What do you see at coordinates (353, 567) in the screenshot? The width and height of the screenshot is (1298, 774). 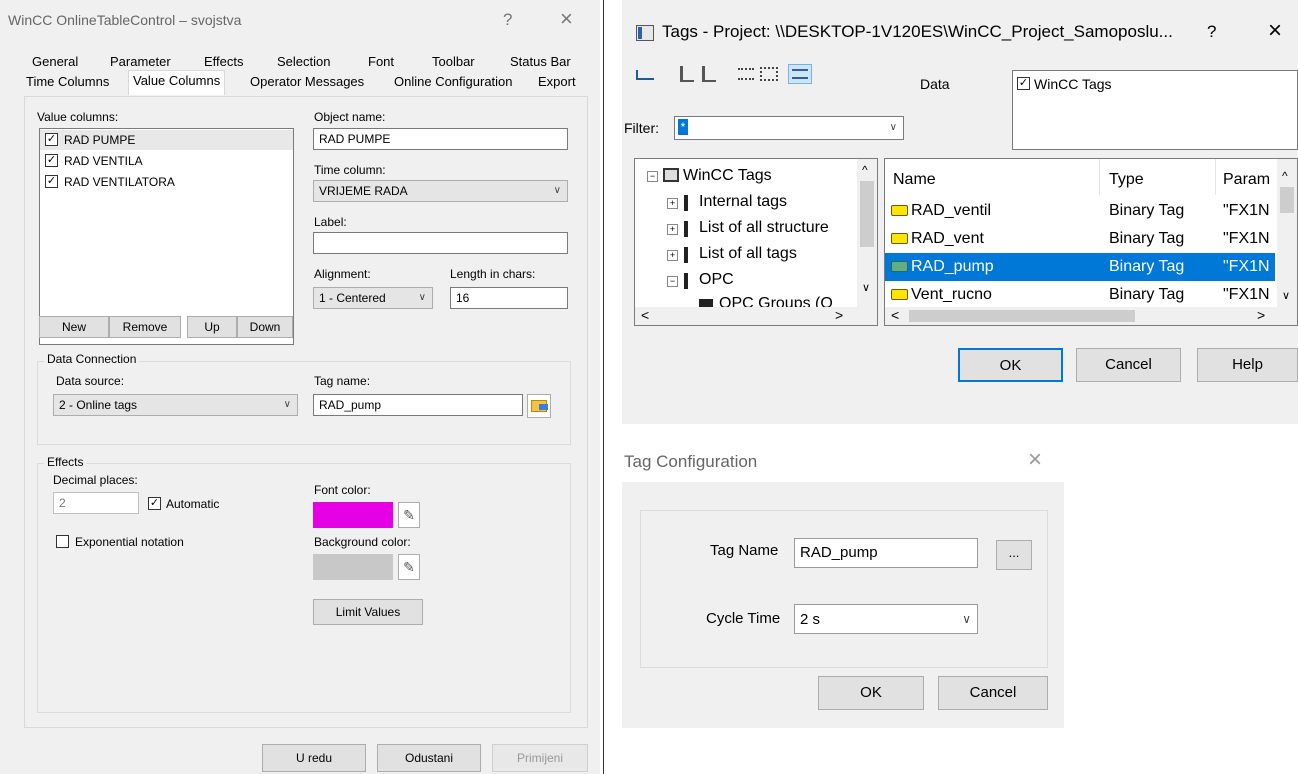 I see `bg-color-swatch` at bounding box center [353, 567].